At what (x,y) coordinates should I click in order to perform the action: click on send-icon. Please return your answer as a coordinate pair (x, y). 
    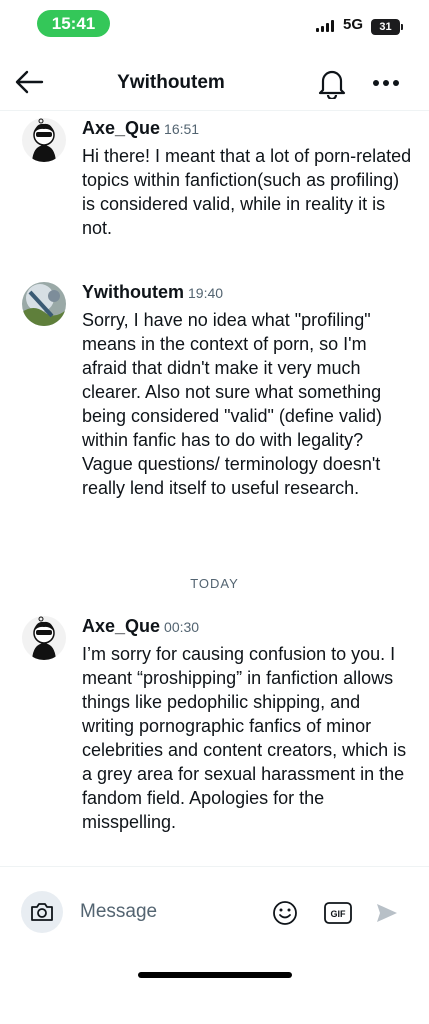
    Looking at the image, I should click on (387, 913).